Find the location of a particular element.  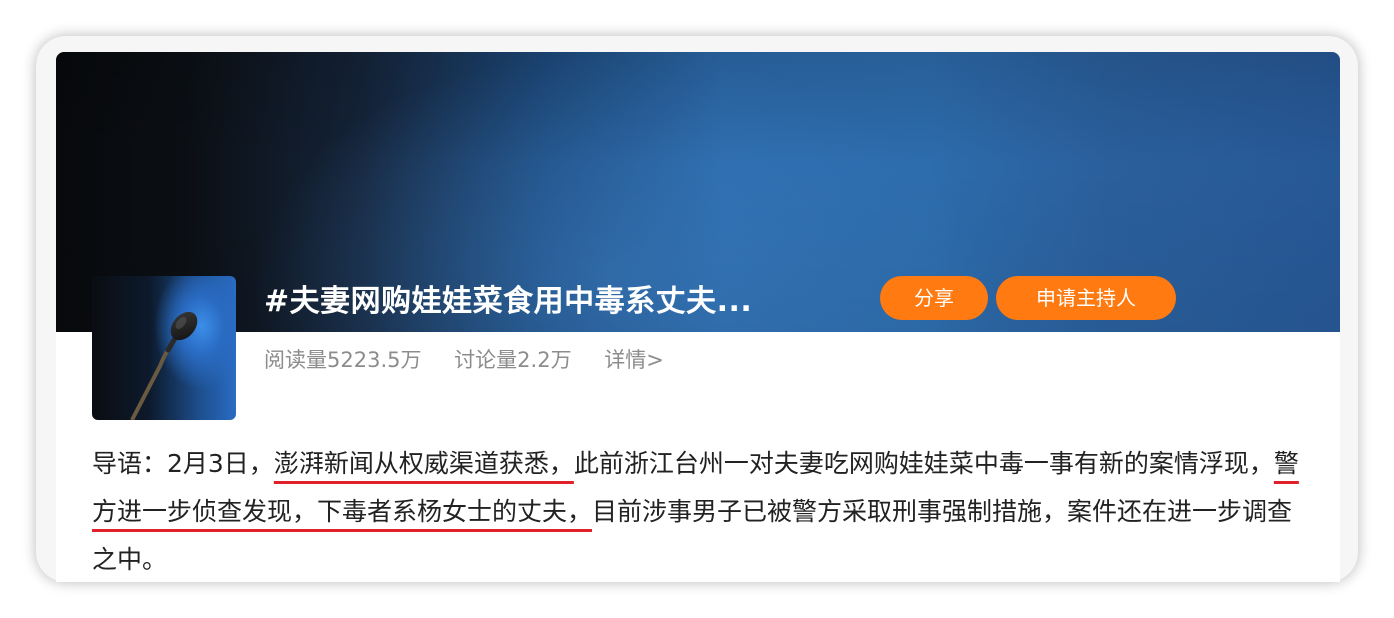

microphone-icon is located at coordinates (164, 365).